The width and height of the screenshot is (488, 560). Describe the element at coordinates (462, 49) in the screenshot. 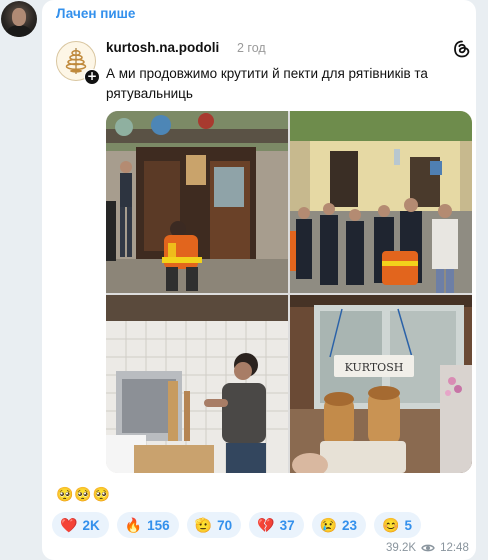

I see `threads-logo-icon` at that location.